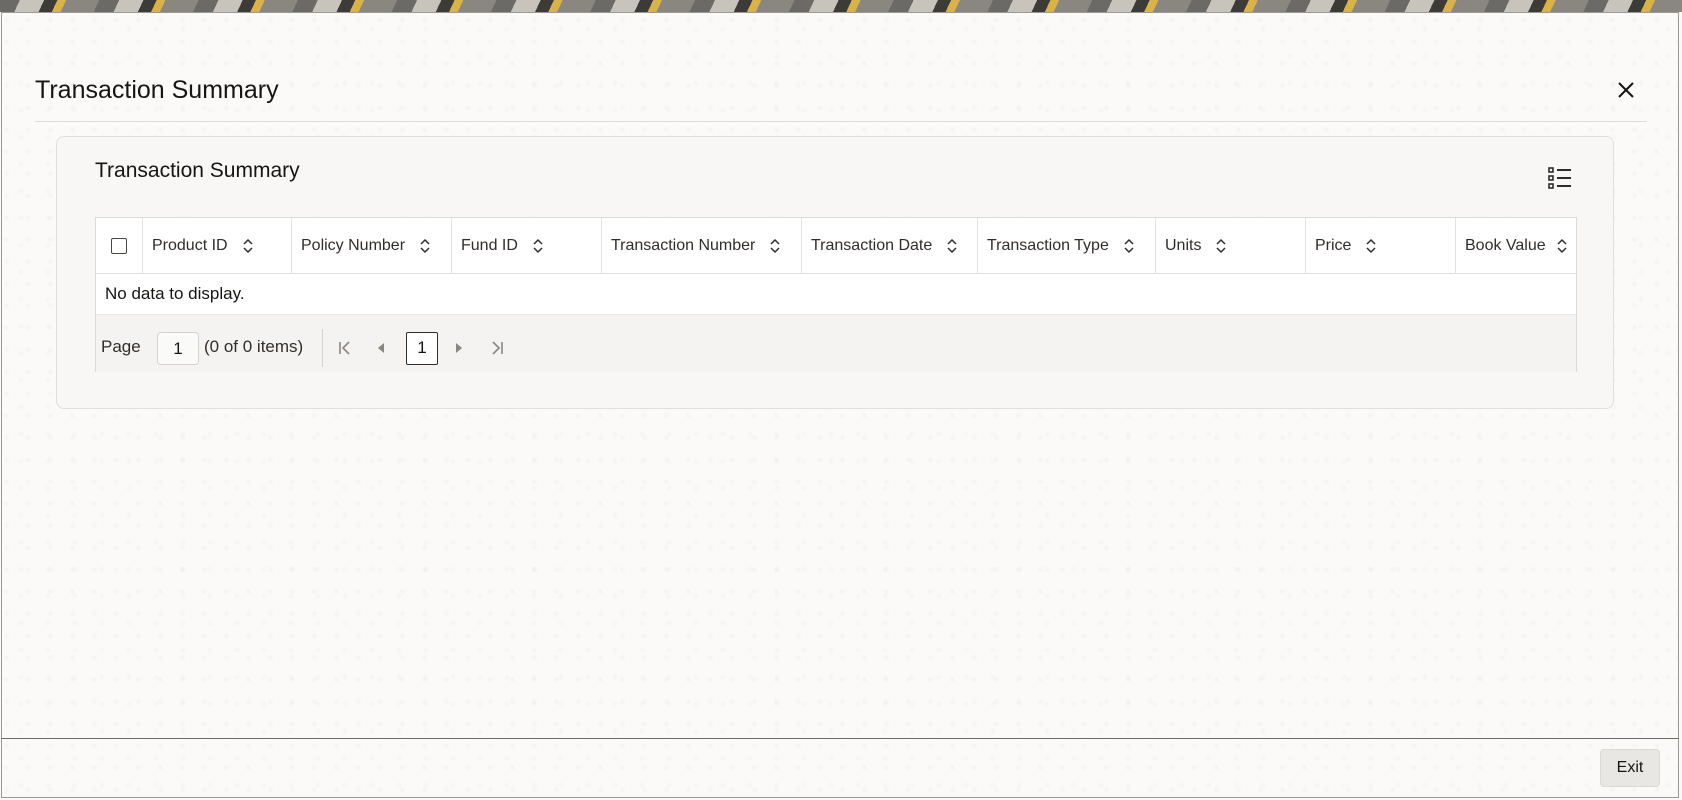  I want to click on last-page-icon, so click(497, 348).